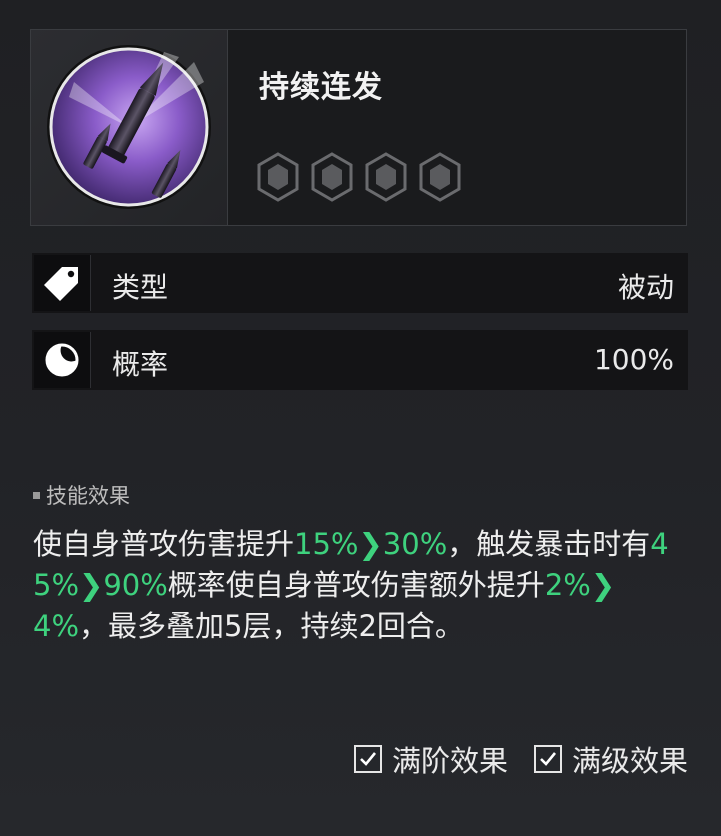  I want to click on attribute-label: 类型, so click(140, 287).